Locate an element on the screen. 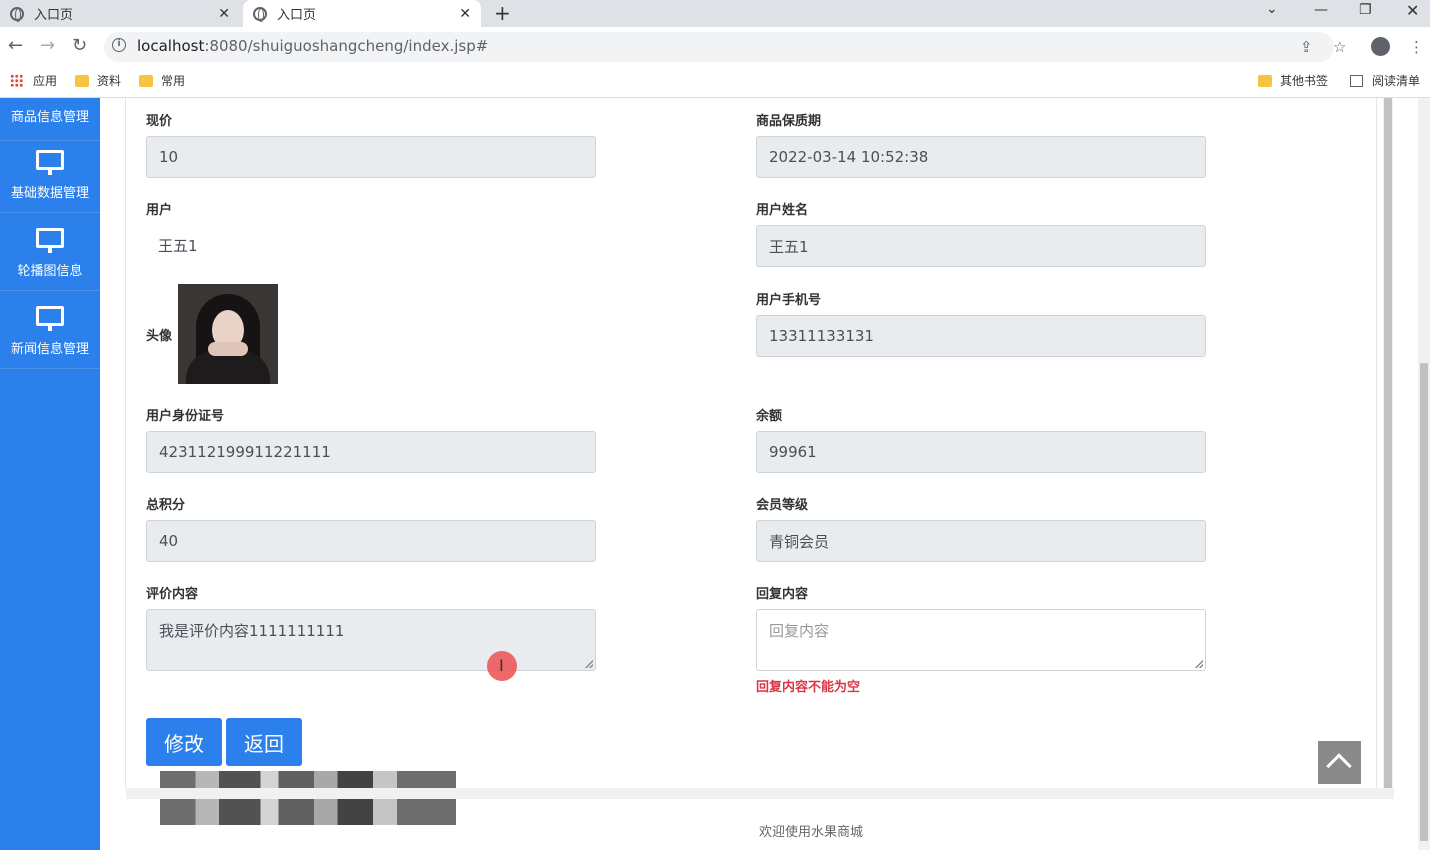  browser-tab-bar: 入口页 ✕ 入口页 ✕ + ⌄ — ❐ ✕ is located at coordinates (715, 13).